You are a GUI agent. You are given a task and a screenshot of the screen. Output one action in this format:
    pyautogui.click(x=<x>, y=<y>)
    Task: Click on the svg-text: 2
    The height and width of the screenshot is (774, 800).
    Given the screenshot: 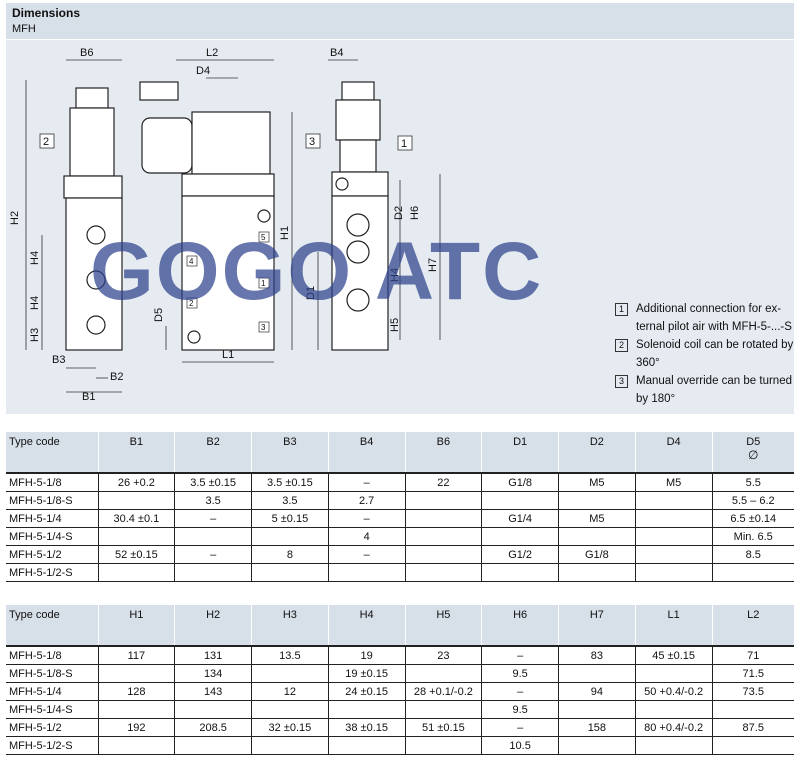 What is the action you would take?
    pyautogui.click(x=46, y=142)
    